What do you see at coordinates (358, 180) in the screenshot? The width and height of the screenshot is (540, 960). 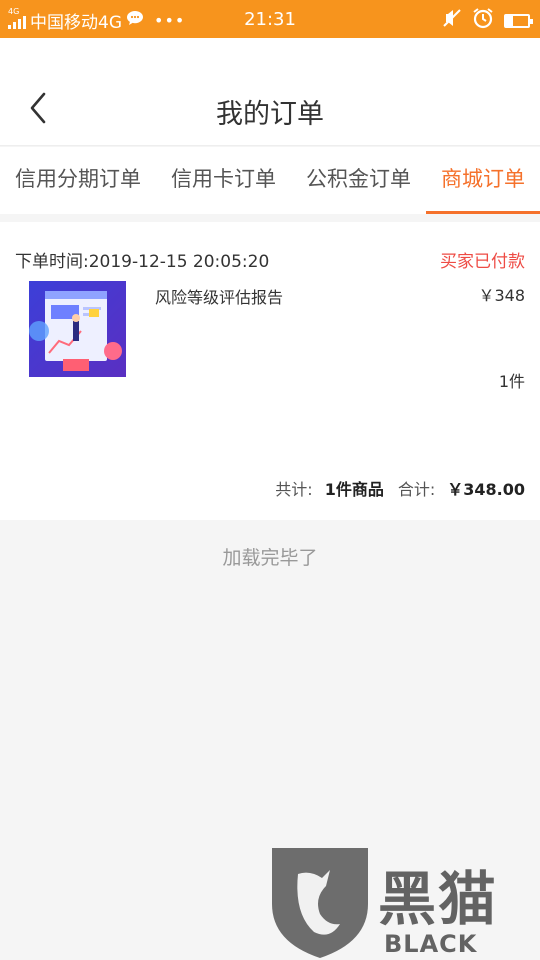 I see `tab-provident-fund: 公积金订单` at bounding box center [358, 180].